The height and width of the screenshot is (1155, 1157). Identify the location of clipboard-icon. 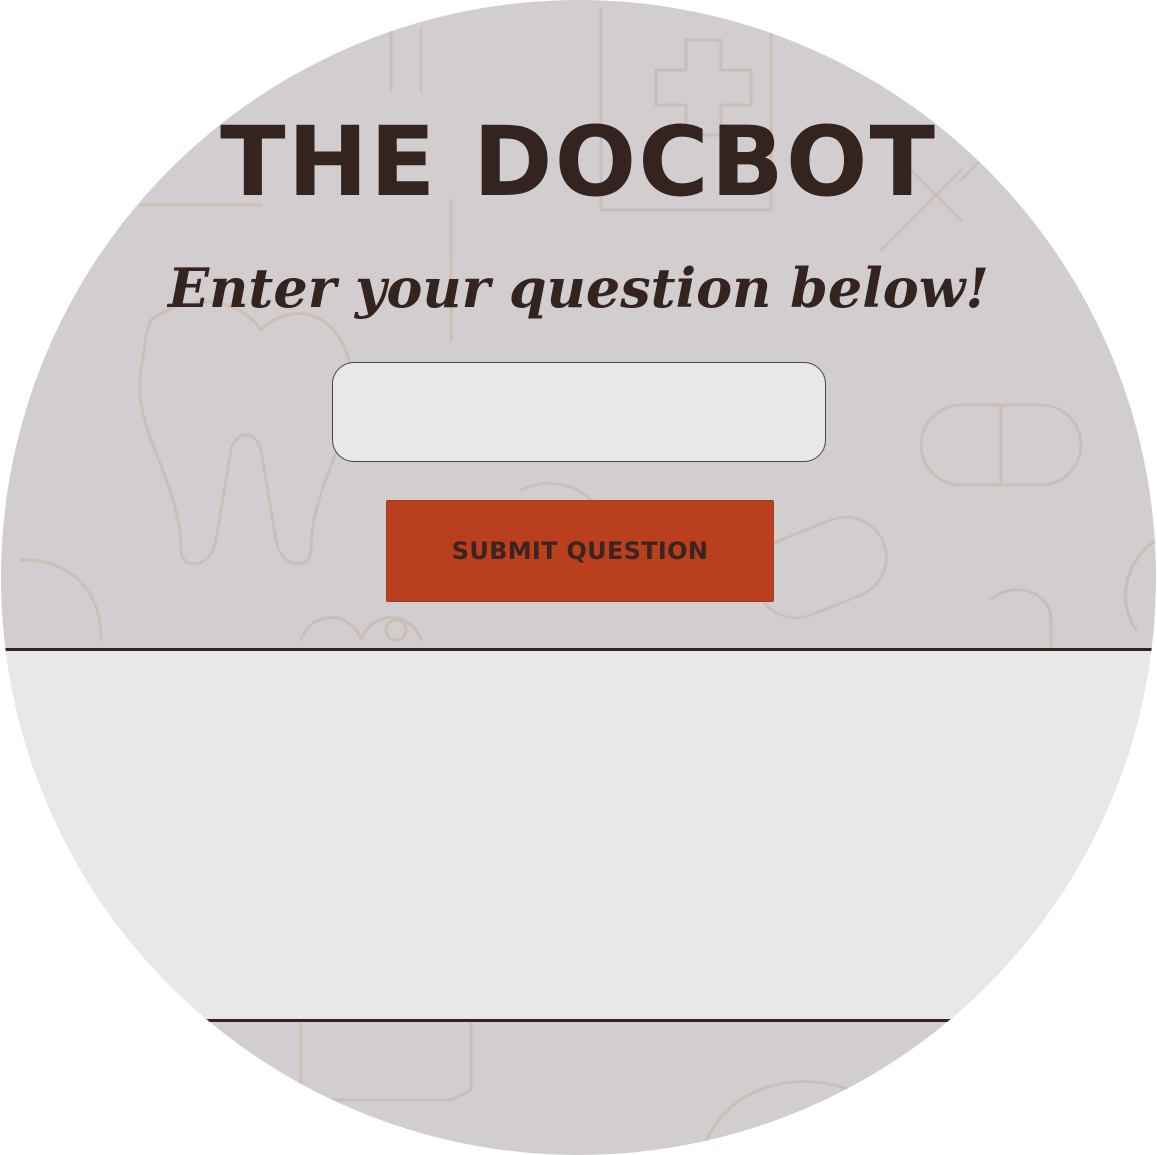
(386, 1086).